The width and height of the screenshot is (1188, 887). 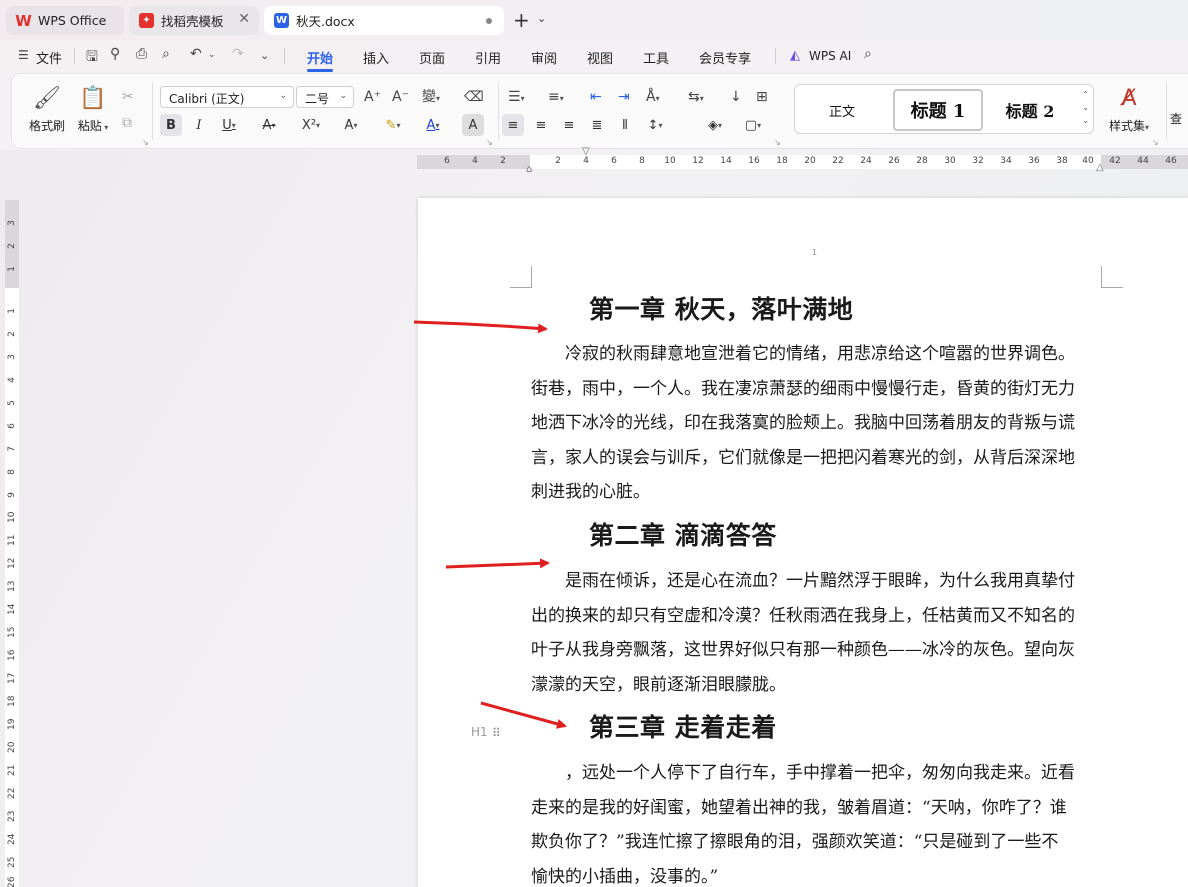 I want to click on numbered-list-icon: ≡▾, so click(x=556, y=98).